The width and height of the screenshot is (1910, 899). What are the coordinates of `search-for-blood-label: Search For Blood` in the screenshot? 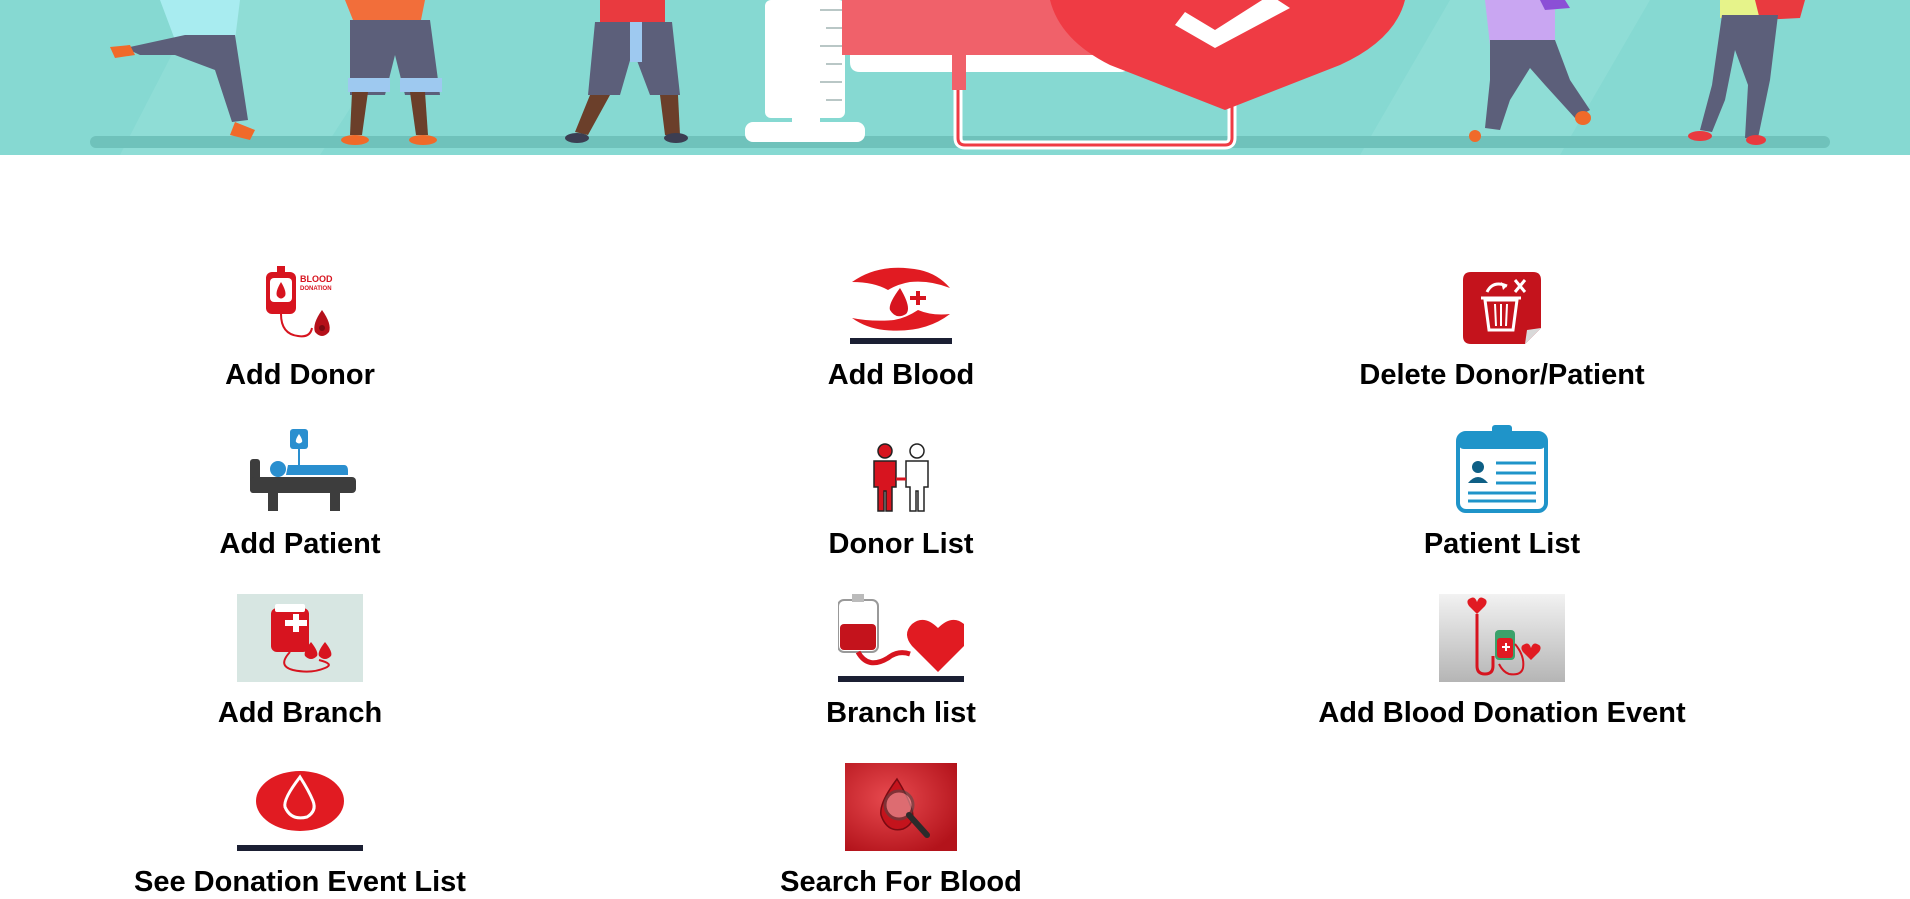 It's located at (901, 882).